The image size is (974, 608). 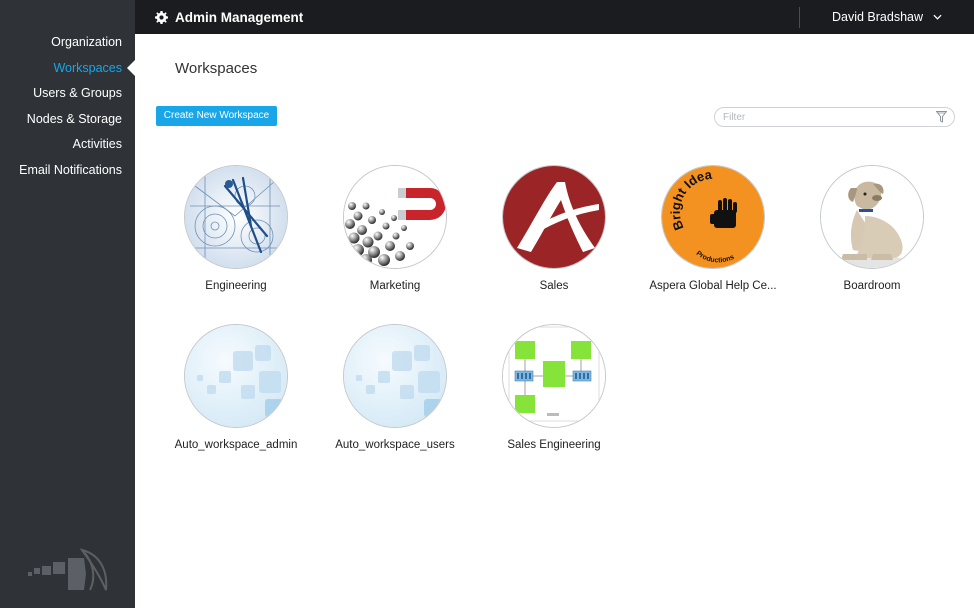 I want to click on magnet-image, so click(x=395, y=217).